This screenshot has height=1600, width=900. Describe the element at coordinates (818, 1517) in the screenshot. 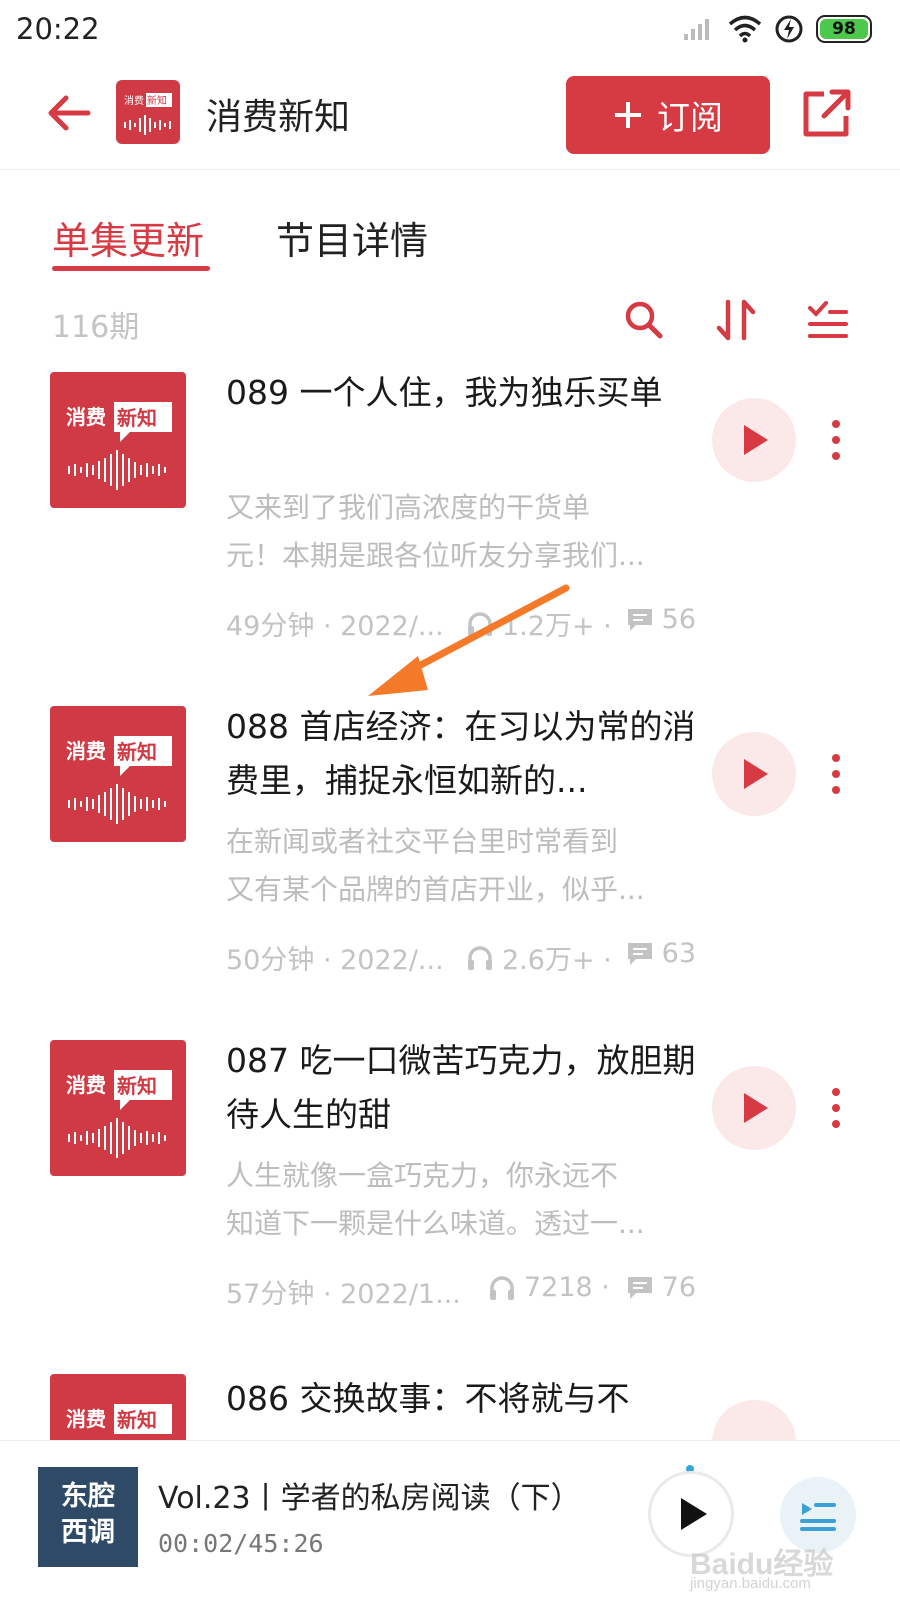

I see `playlist-icon` at that location.